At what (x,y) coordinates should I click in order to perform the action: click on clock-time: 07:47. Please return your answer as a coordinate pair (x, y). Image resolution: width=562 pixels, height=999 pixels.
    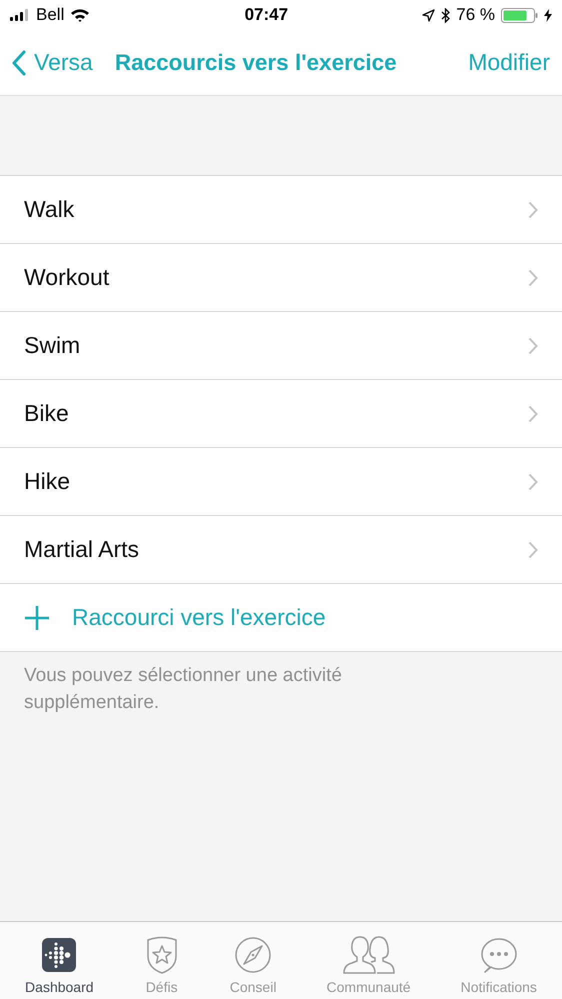
    Looking at the image, I should click on (266, 15).